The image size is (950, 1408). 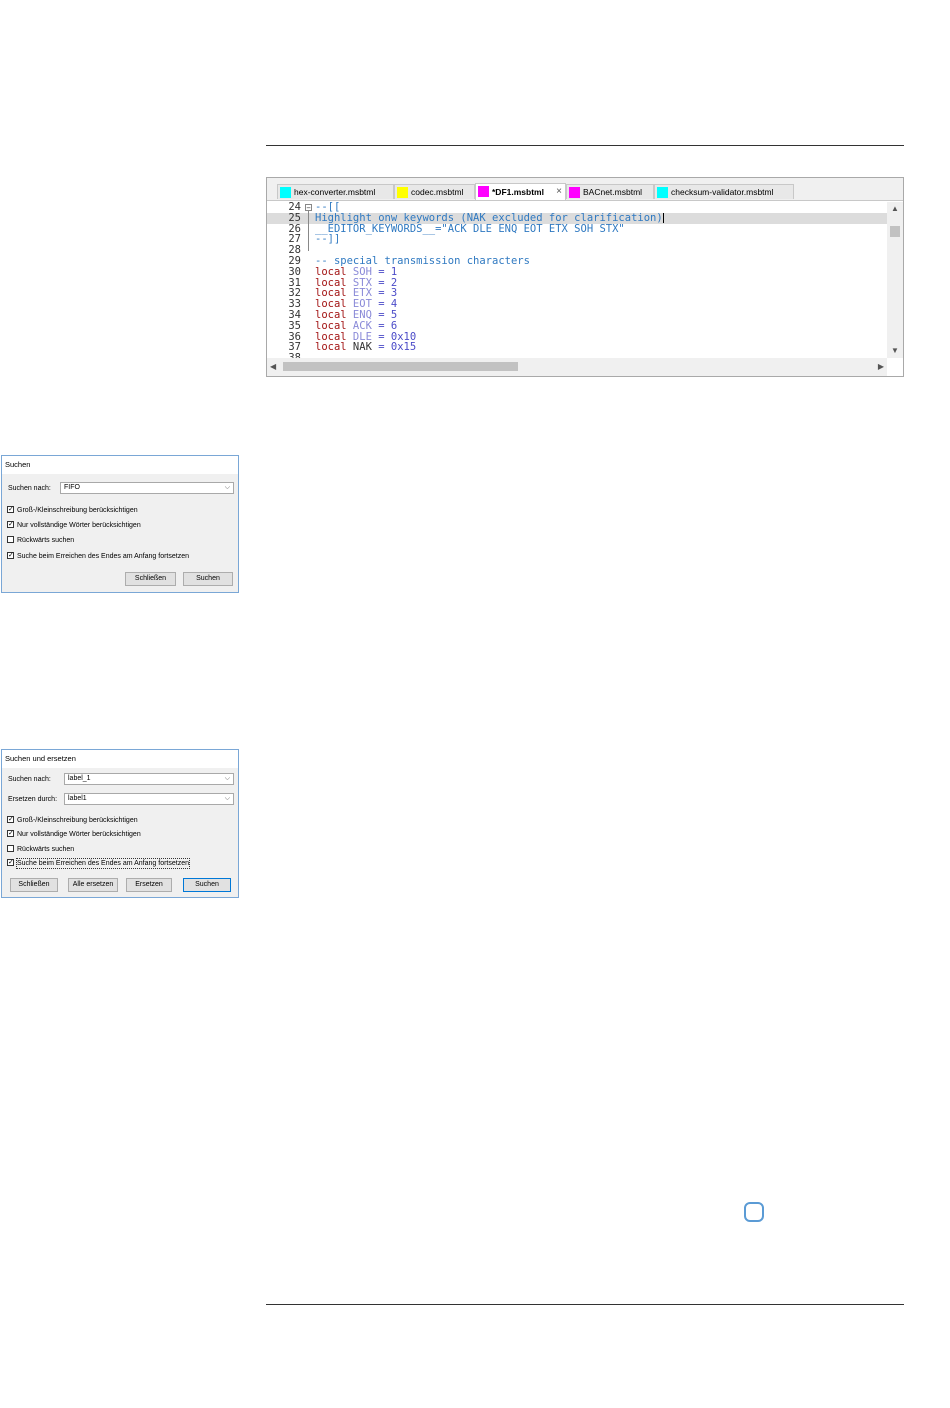 I want to click on tab-hex-converter: hex-converter.msbtml, so click(x=335, y=191).